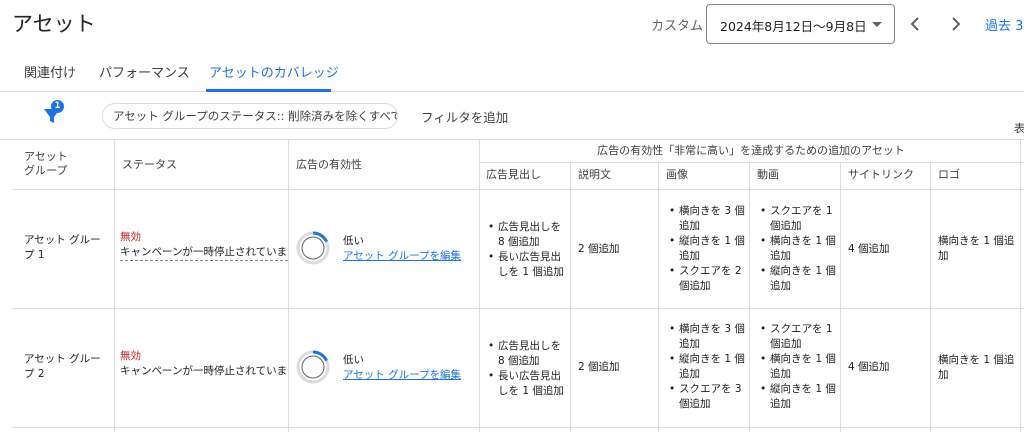 This screenshot has width=1024, height=432. Describe the element at coordinates (1019, 128) in the screenshot. I see `table-view-label: 表` at that location.